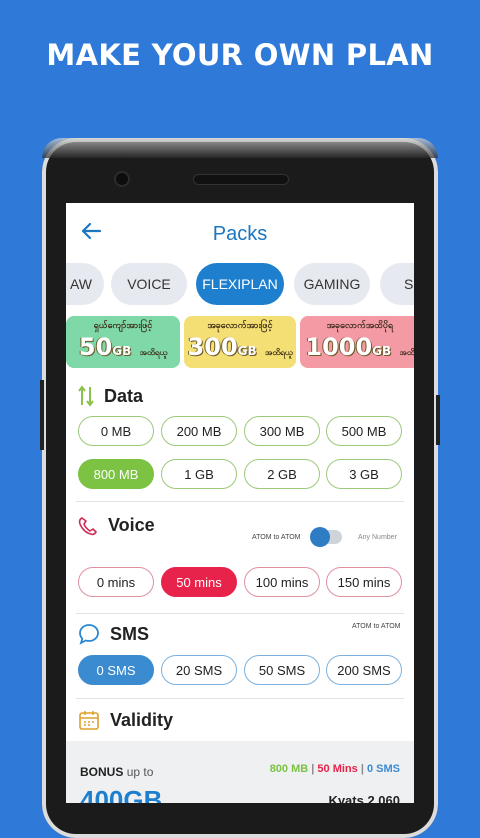 The width and height of the screenshot is (480, 838). I want to click on page-title: Packs, so click(240, 234).